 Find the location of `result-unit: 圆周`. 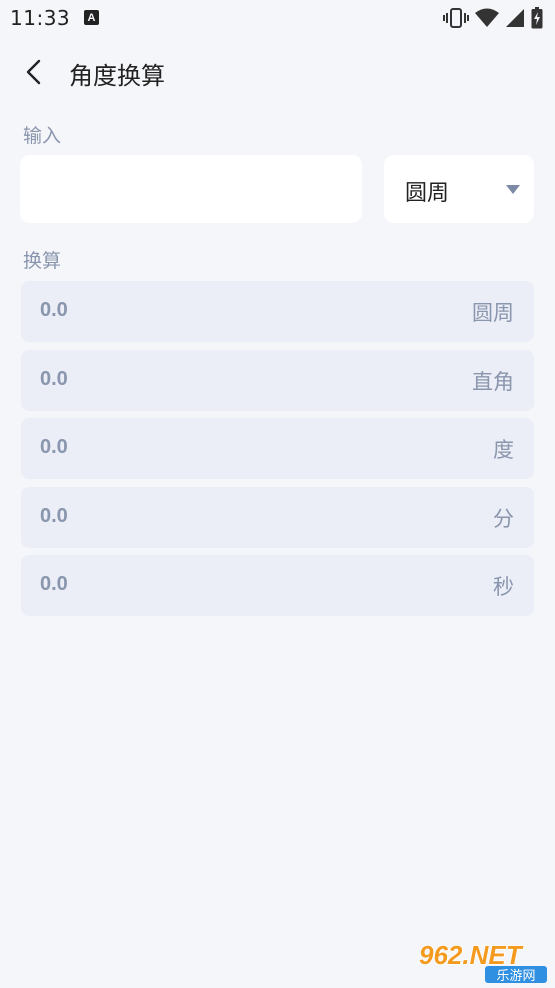

result-unit: 圆周 is located at coordinates (493, 313).